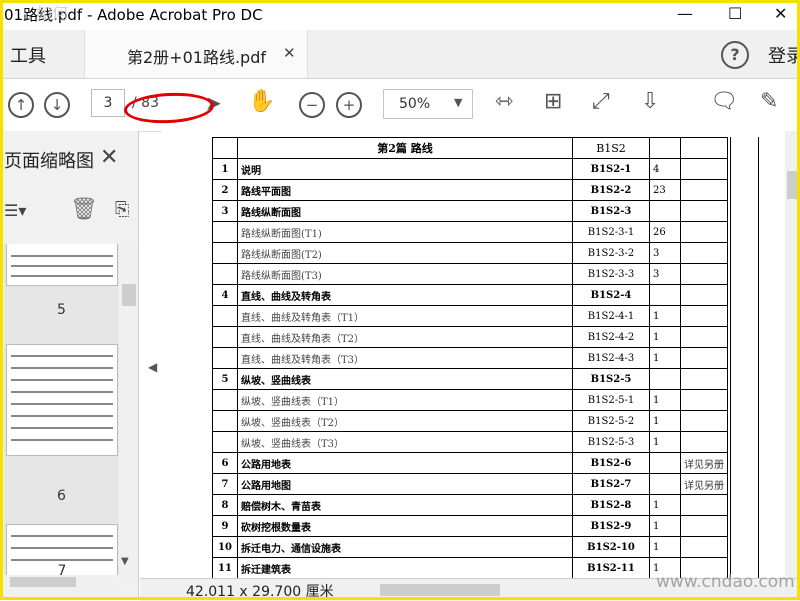 The height and width of the screenshot is (601, 800). What do you see at coordinates (784, 55) in the screenshot?
I see `login-button: 登录` at bounding box center [784, 55].